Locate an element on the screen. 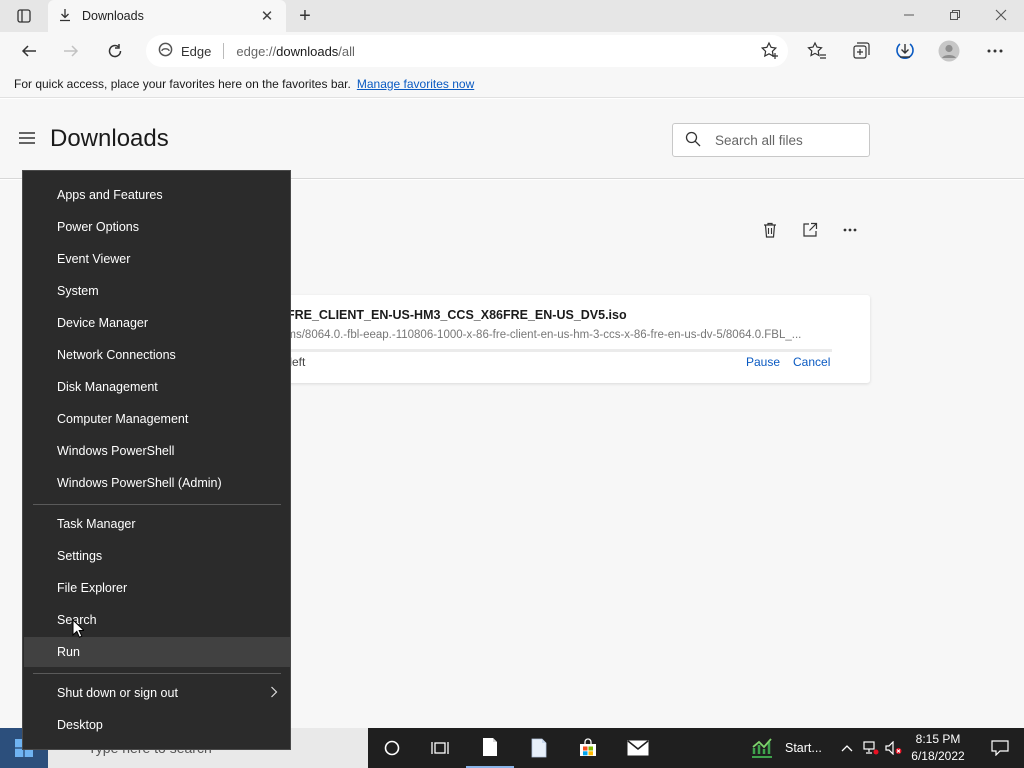 Image resolution: width=1024 pixels, height=768 pixels. chevron-right-icon is located at coordinates (274, 693).